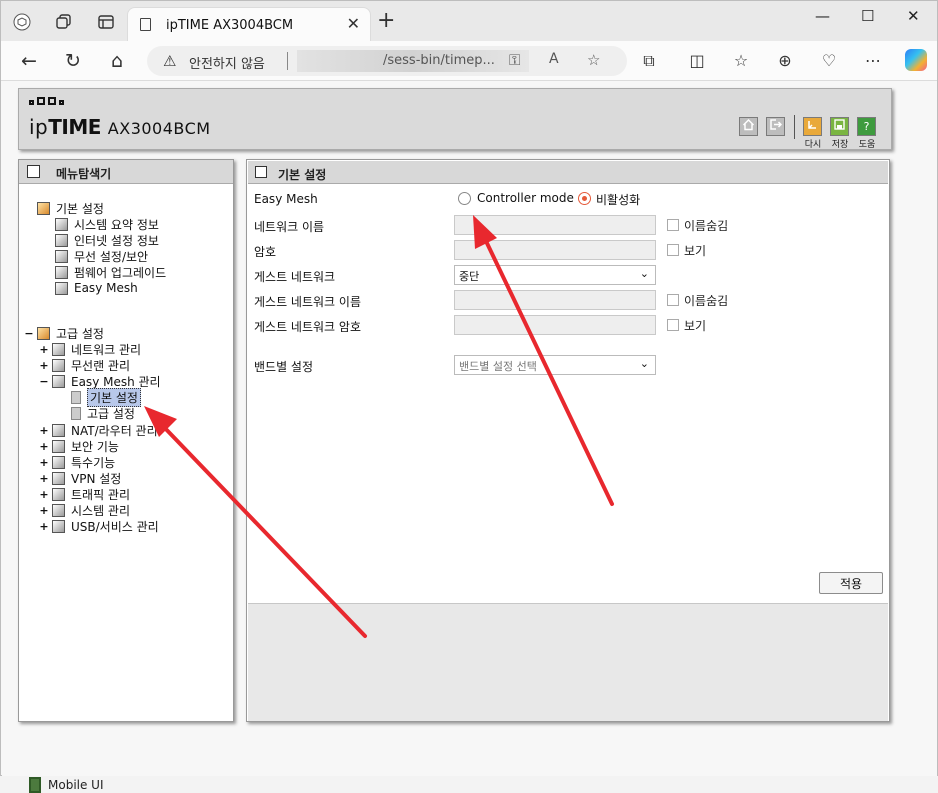 The image size is (938, 793). Describe the element at coordinates (568, 662) in the screenshot. I see `bottom-area` at that location.